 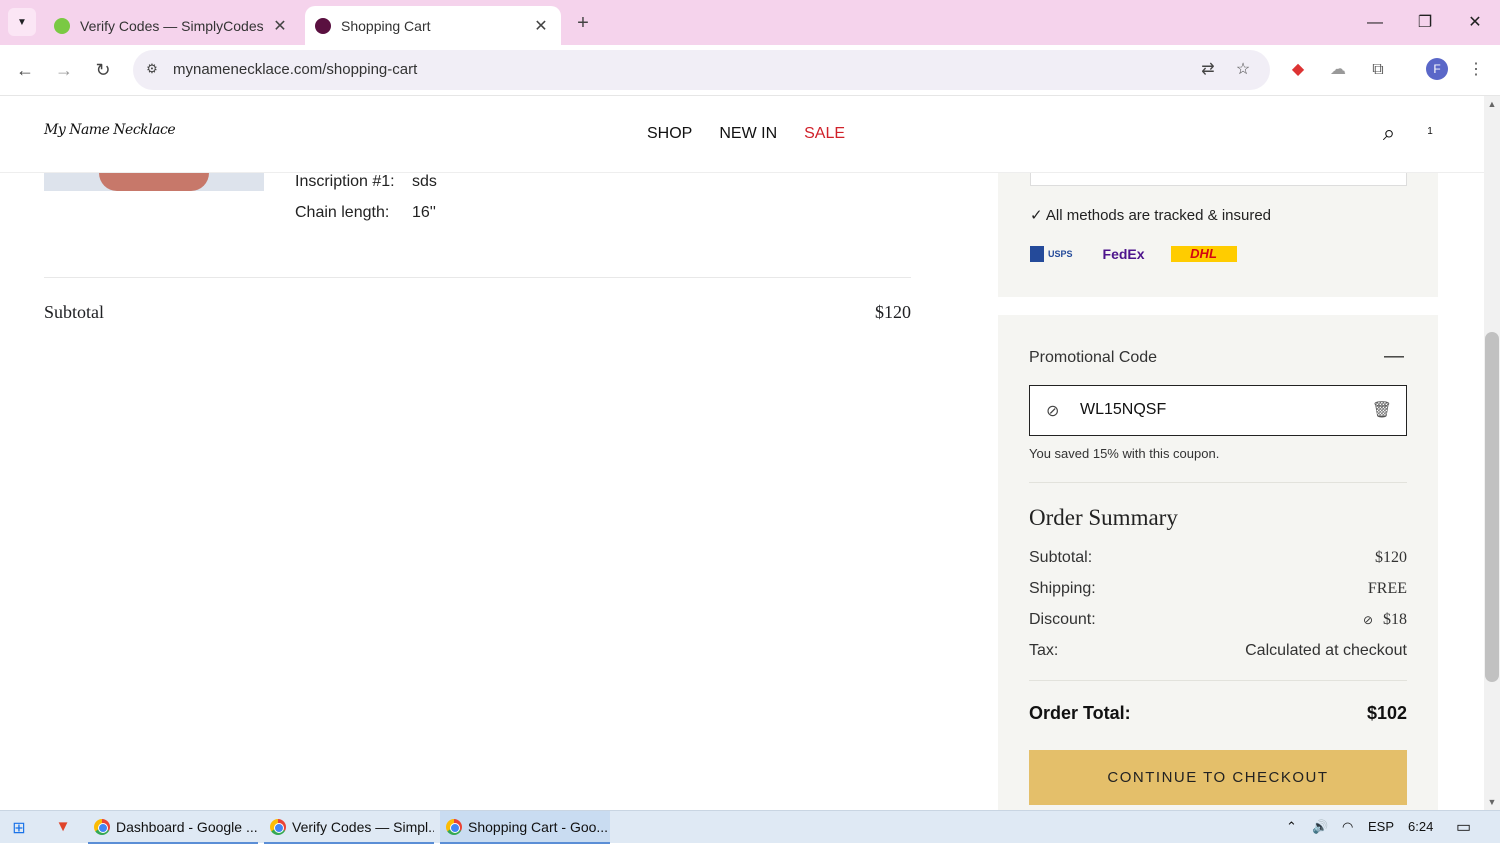 I want to click on tab-shopping-cart: Shopping Cart ✕, so click(x=433, y=25).